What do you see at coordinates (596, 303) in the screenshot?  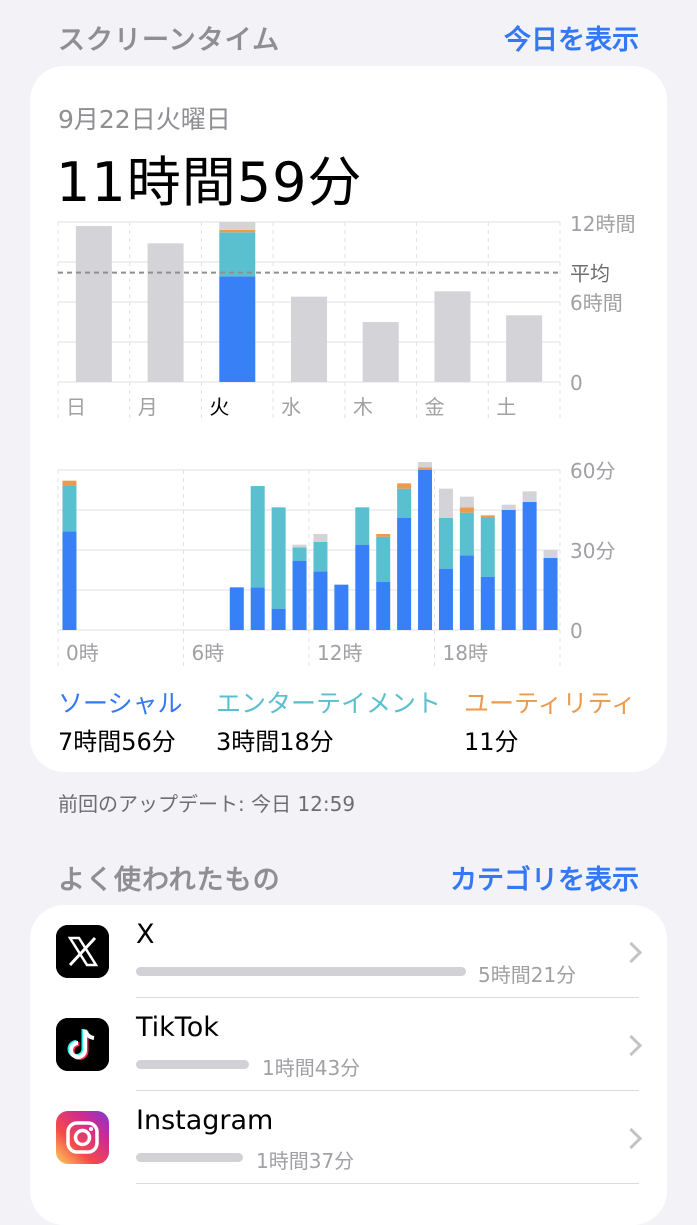 I see `y-tick-label: 6時間` at bounding box center [596, 303].